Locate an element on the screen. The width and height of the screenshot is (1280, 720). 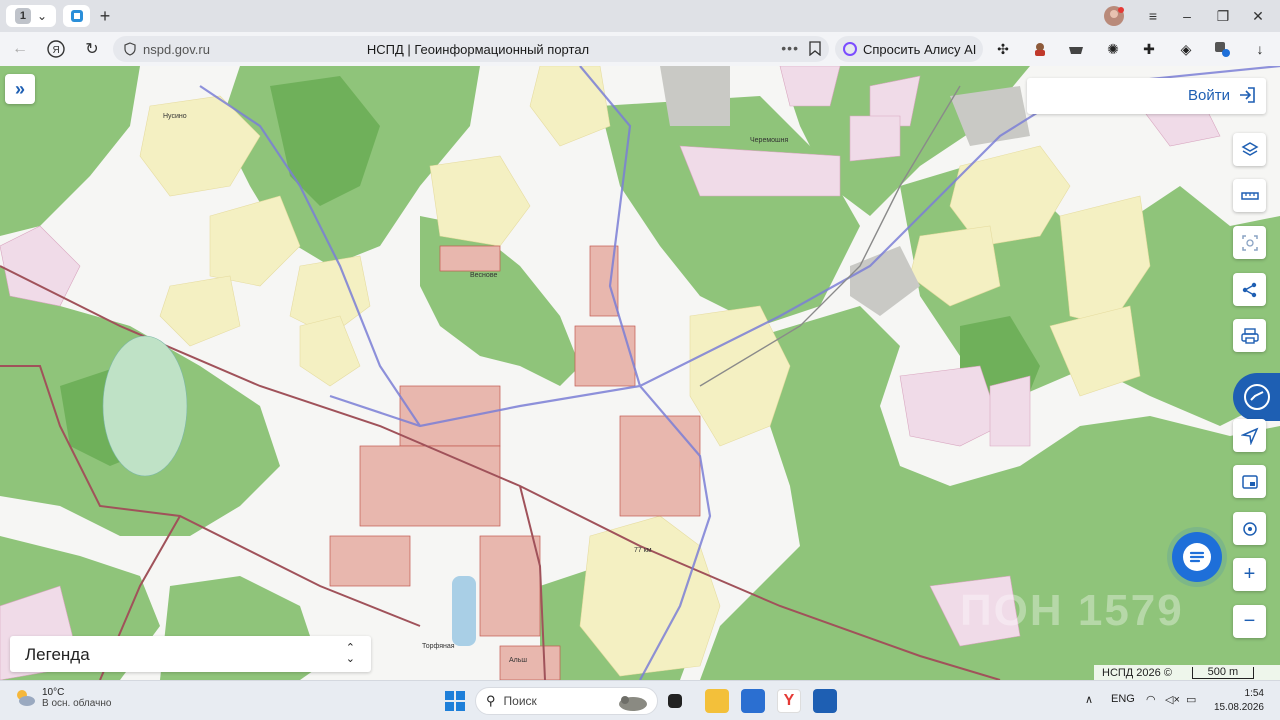
print-icon is located at coordinates (1249, 335).